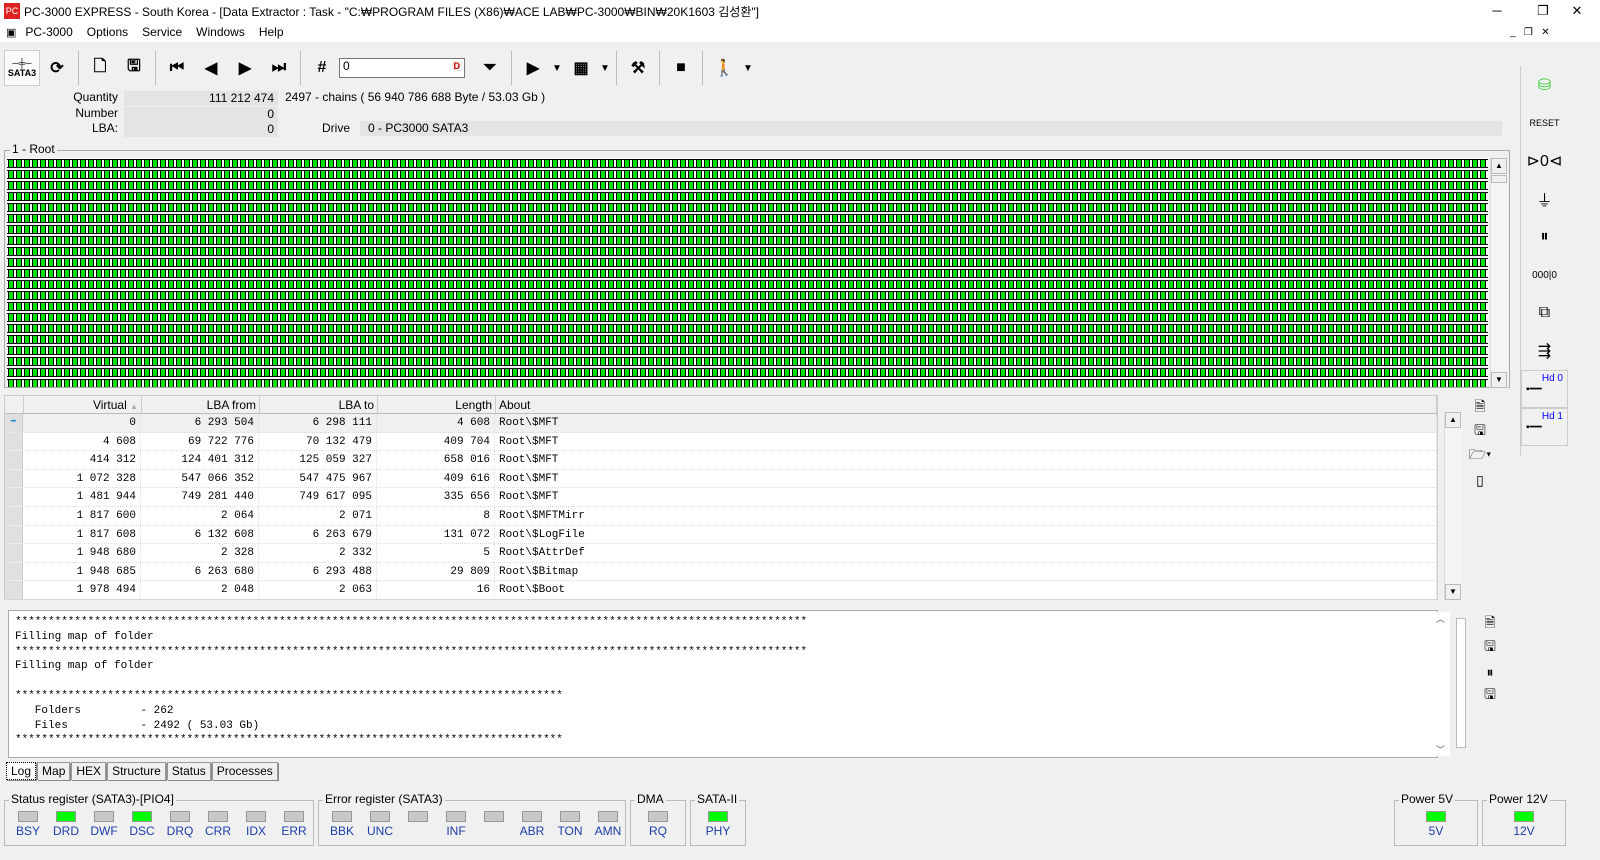  Describe the element at coordinates (1490, 696) in the screenshot. I see `load-log-icon: 🖫` at that location.